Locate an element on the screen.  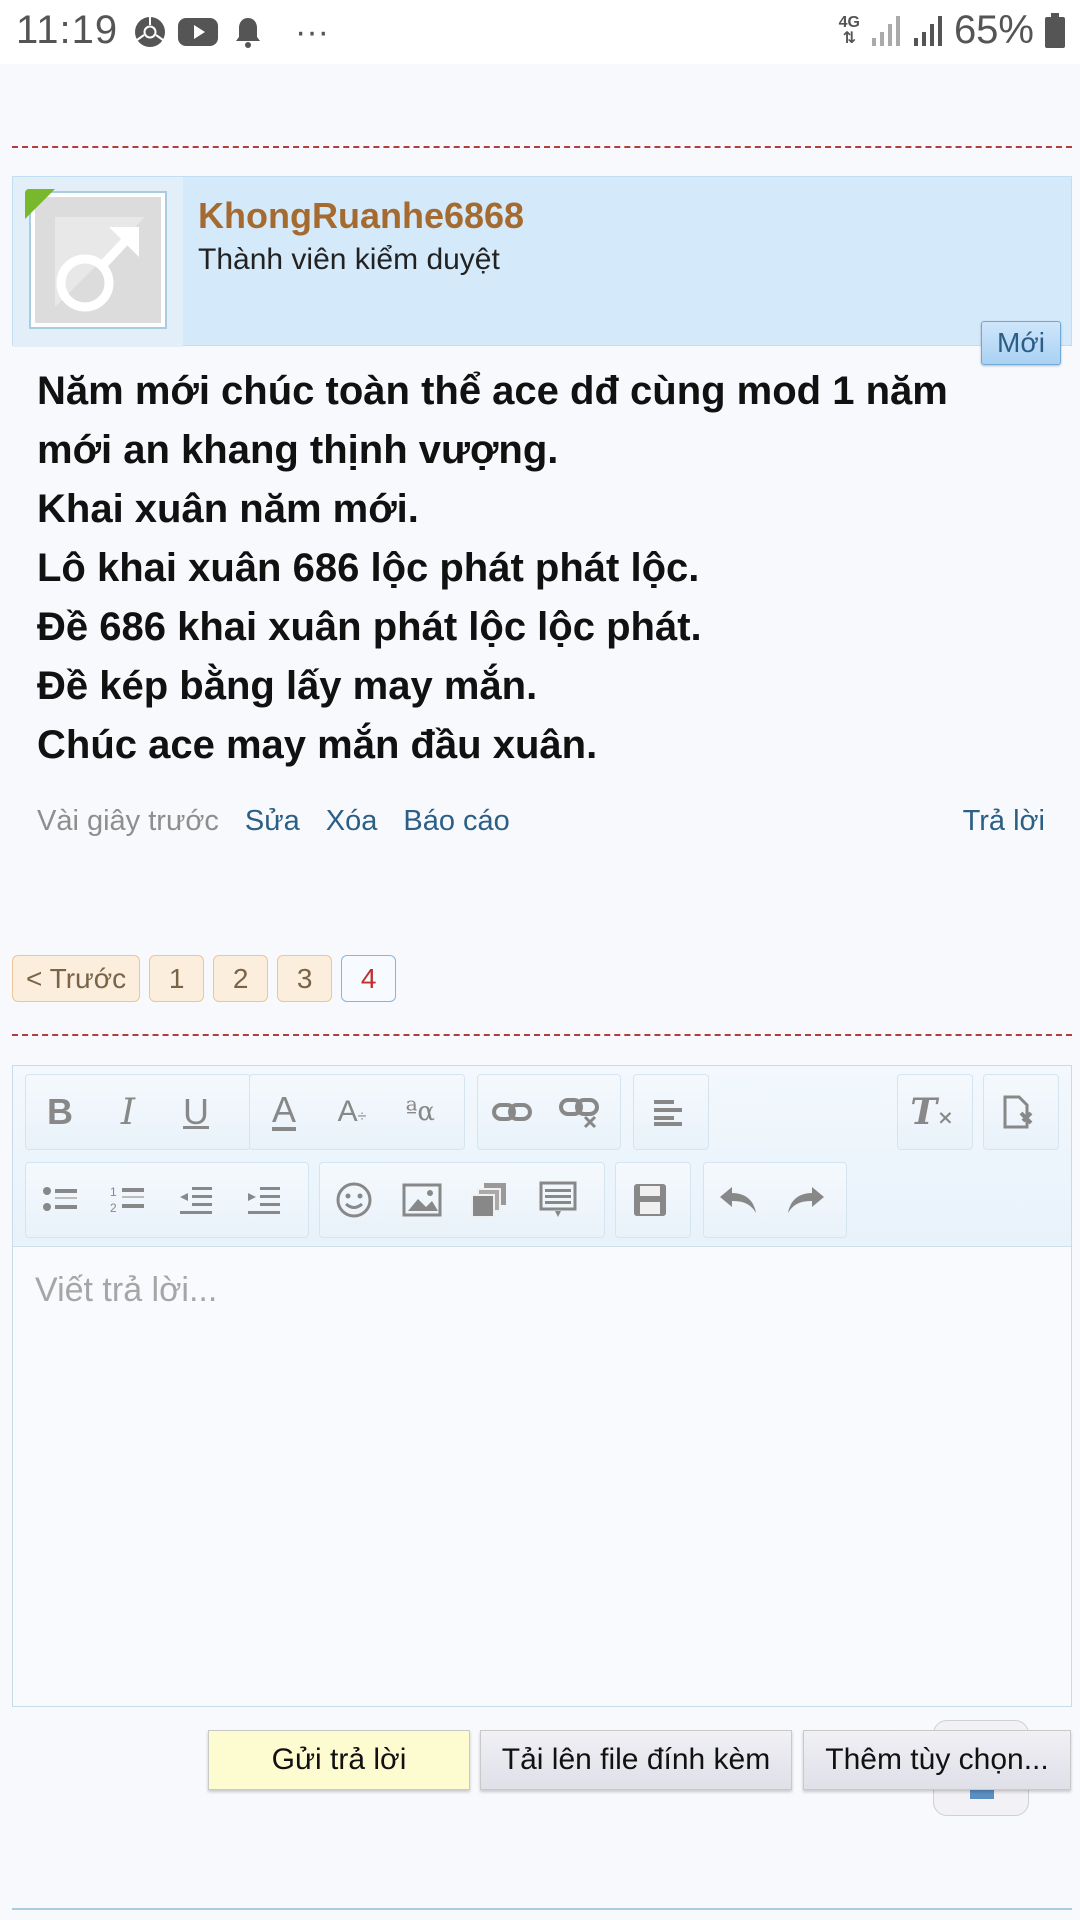
toolbar-group-format: B I U is located at coordinates (138, 1112).